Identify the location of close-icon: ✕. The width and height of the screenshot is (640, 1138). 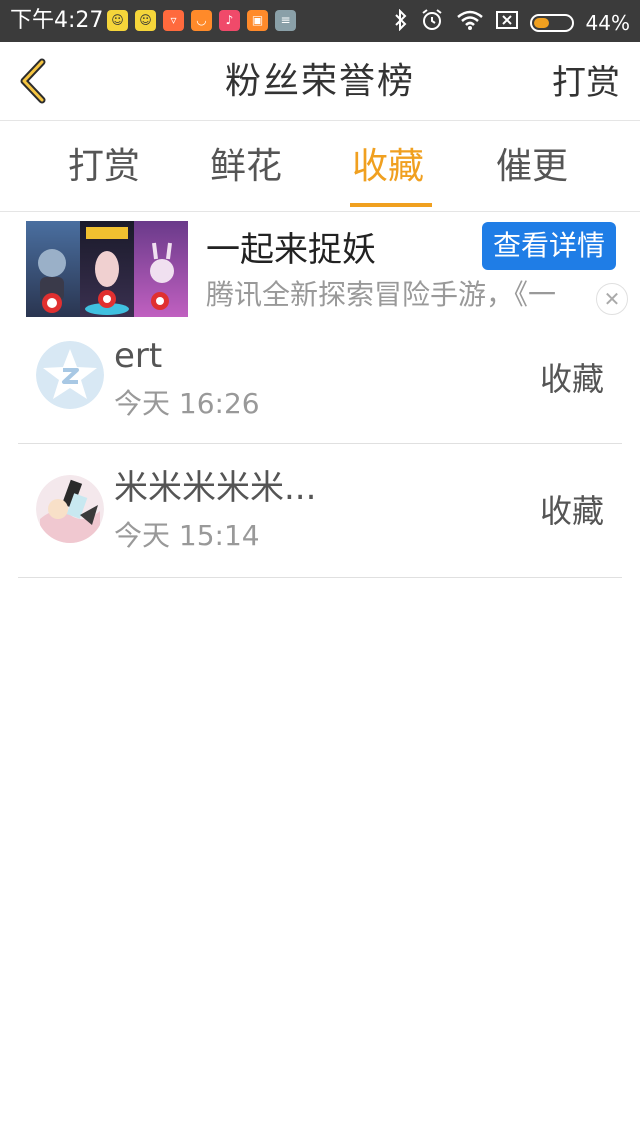
(612, 299).